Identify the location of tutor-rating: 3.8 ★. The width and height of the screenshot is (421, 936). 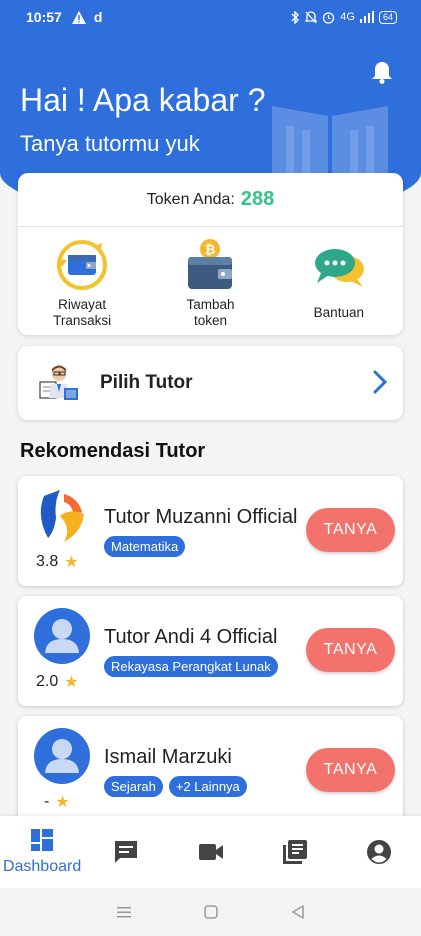
(57, 562).